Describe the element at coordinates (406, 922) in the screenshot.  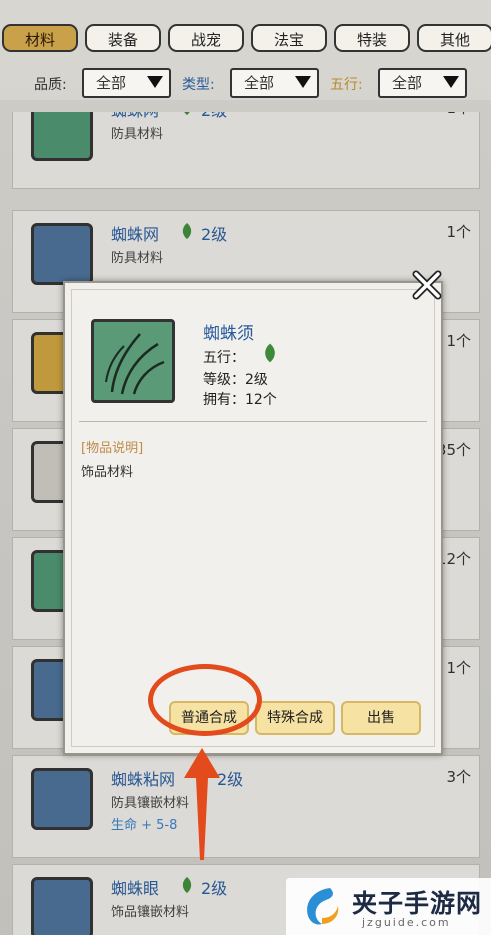
I see `brand-domain: jzguide.com` at that location.